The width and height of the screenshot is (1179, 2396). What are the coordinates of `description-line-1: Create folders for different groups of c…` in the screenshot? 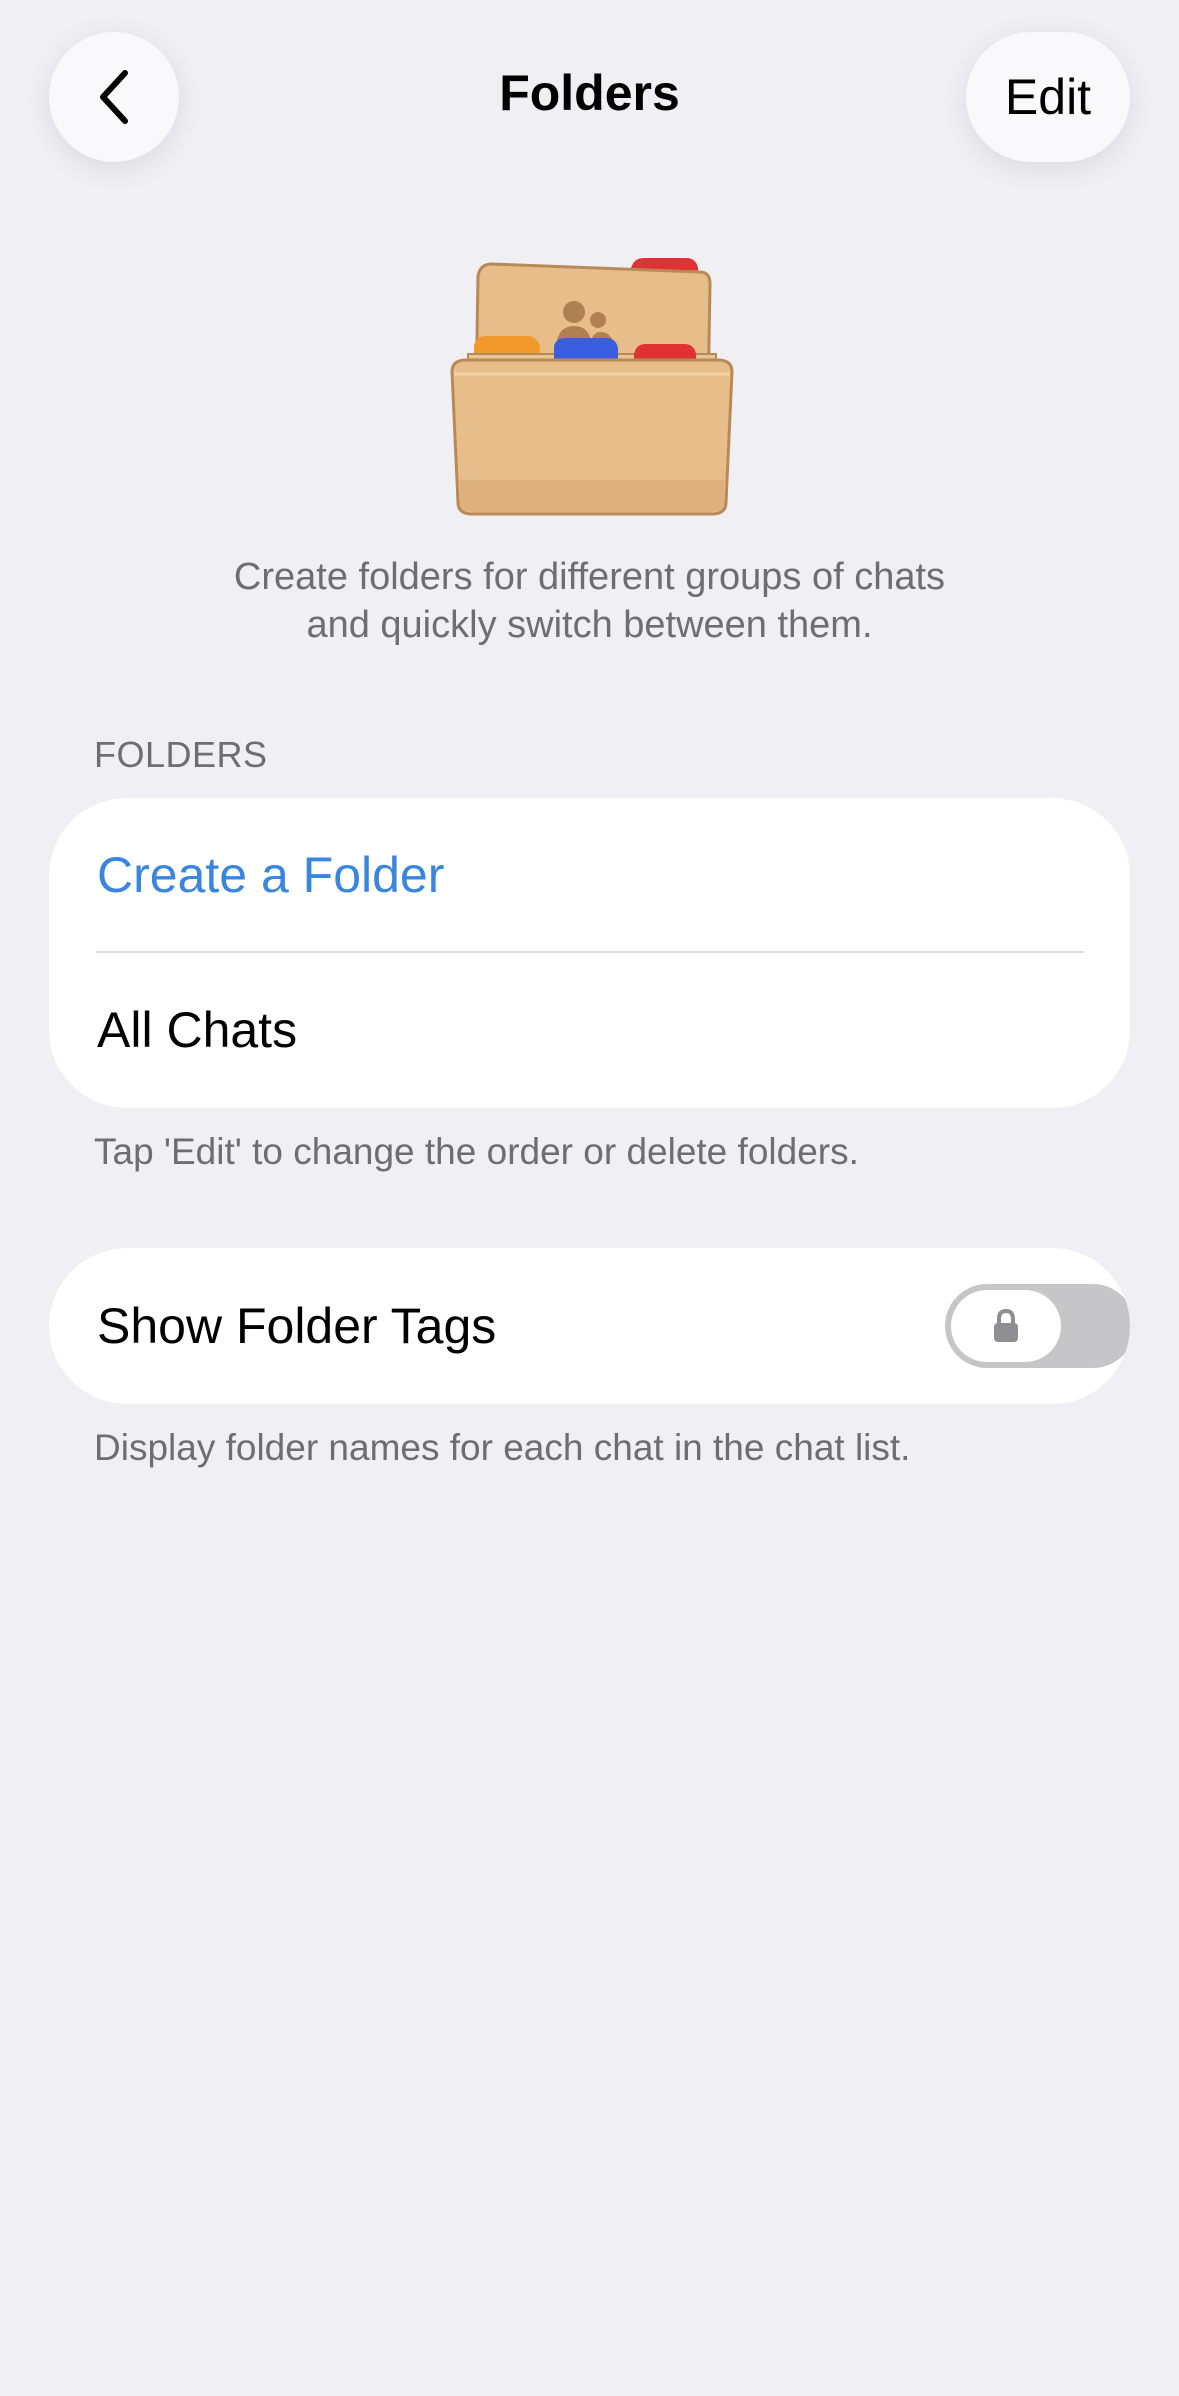 It's located at (589, 577).